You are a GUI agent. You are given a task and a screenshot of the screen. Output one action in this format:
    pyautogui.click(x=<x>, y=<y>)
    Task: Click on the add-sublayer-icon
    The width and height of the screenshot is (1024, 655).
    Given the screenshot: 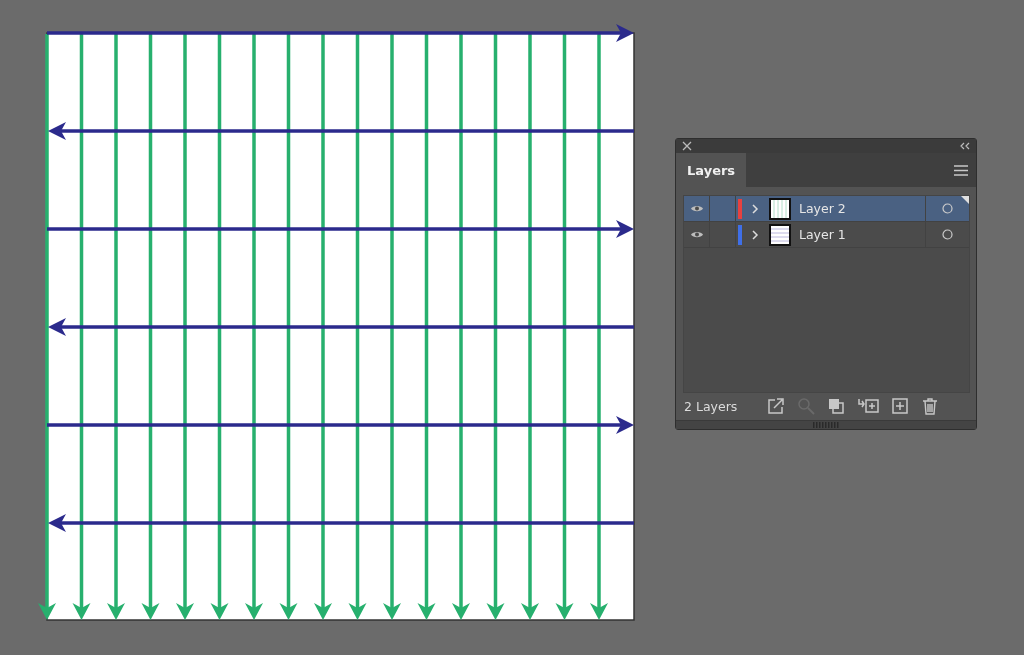 What is the action you would take?
    pyautogui.click(x=868, y=406)
    